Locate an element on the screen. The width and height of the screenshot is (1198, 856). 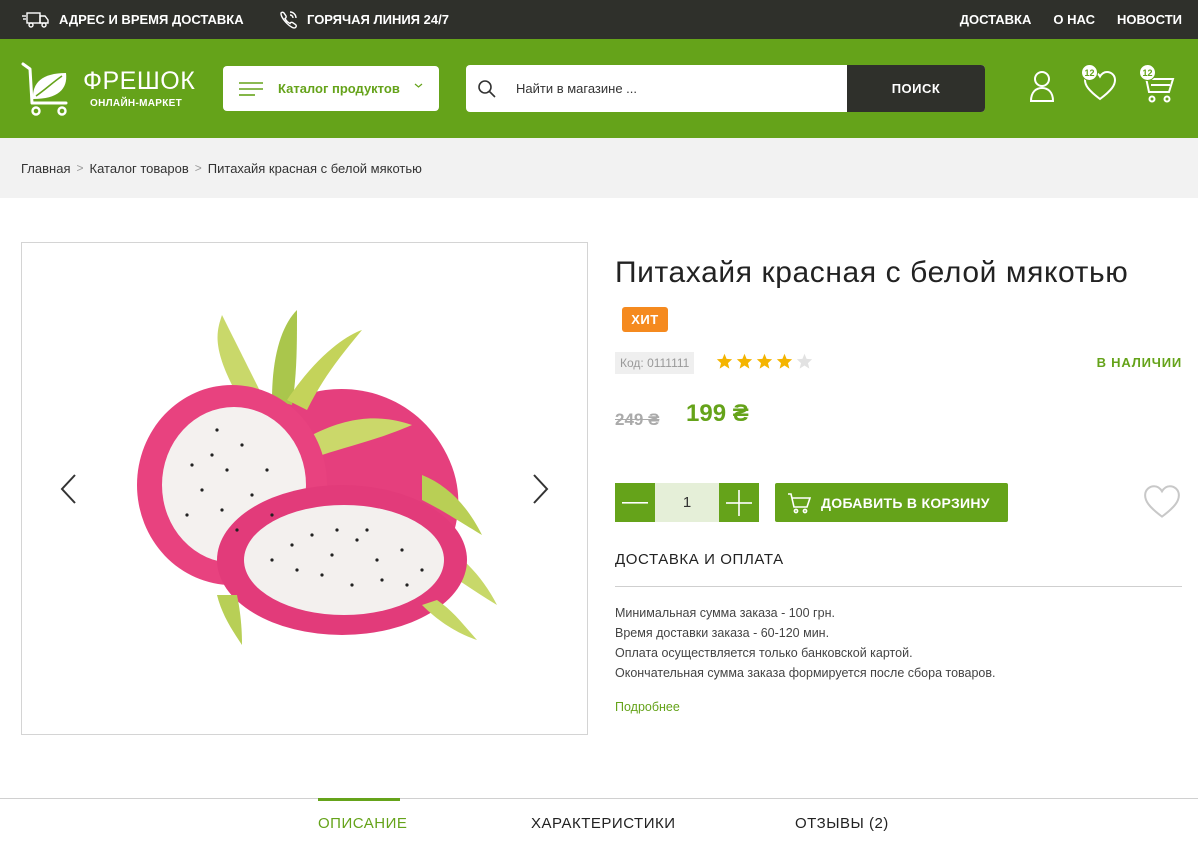
breadcrumb-catalog: Каталог товаров is located at coordinates (139, 168).